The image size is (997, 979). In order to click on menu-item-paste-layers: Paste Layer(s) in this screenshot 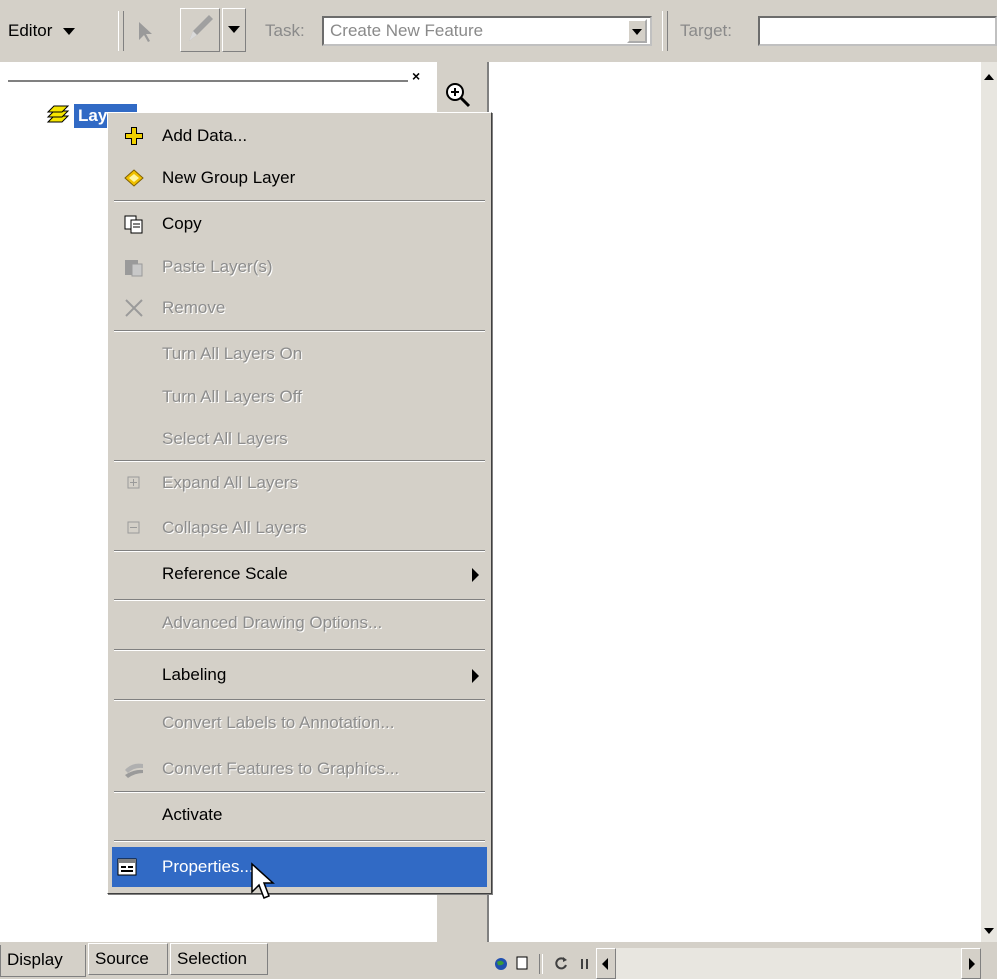, I will do `click(299, 267)`.